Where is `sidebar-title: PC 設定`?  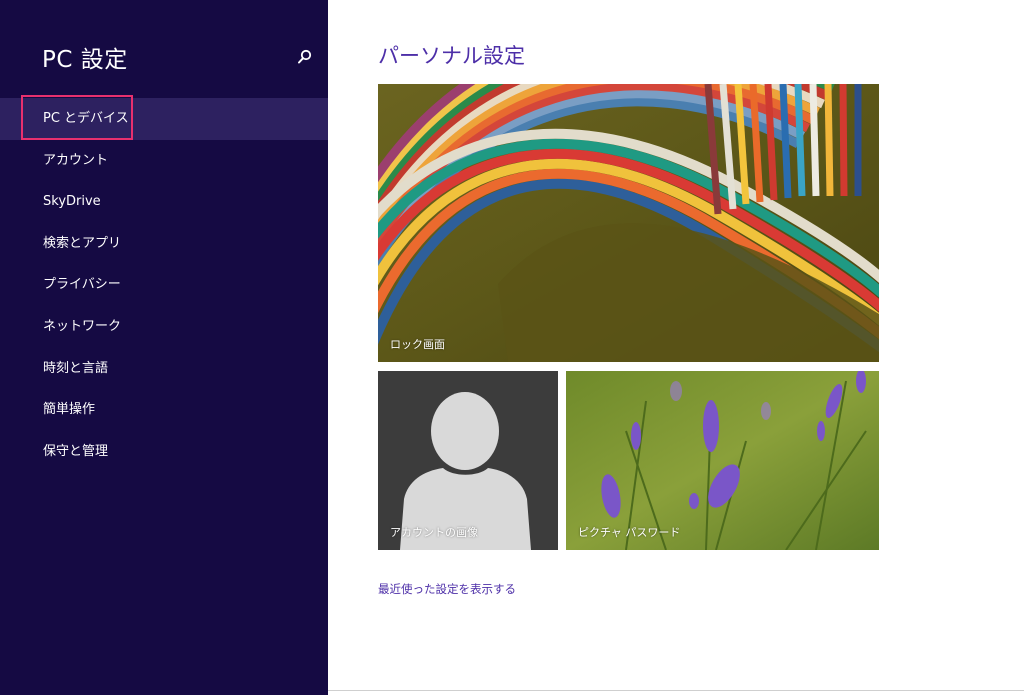
sidebar-title: PC 設定 is located at coordinates (85, 60).